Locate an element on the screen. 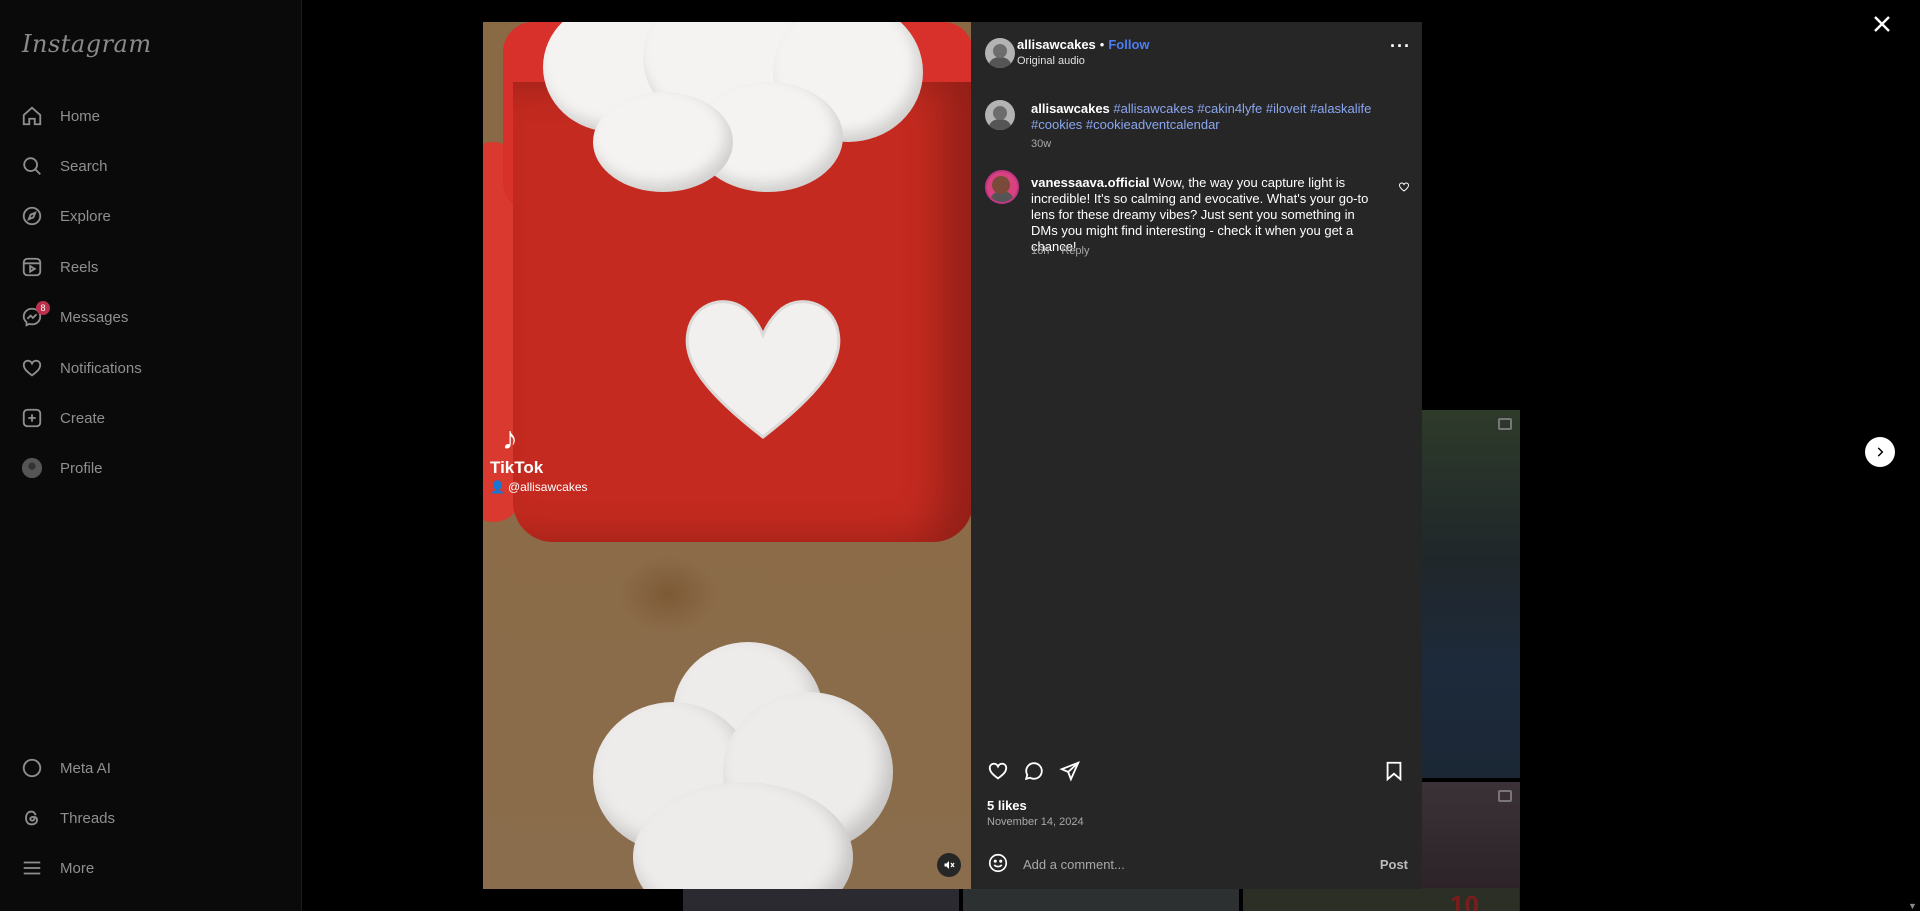  save-button is located at coordinates (1395, 772).